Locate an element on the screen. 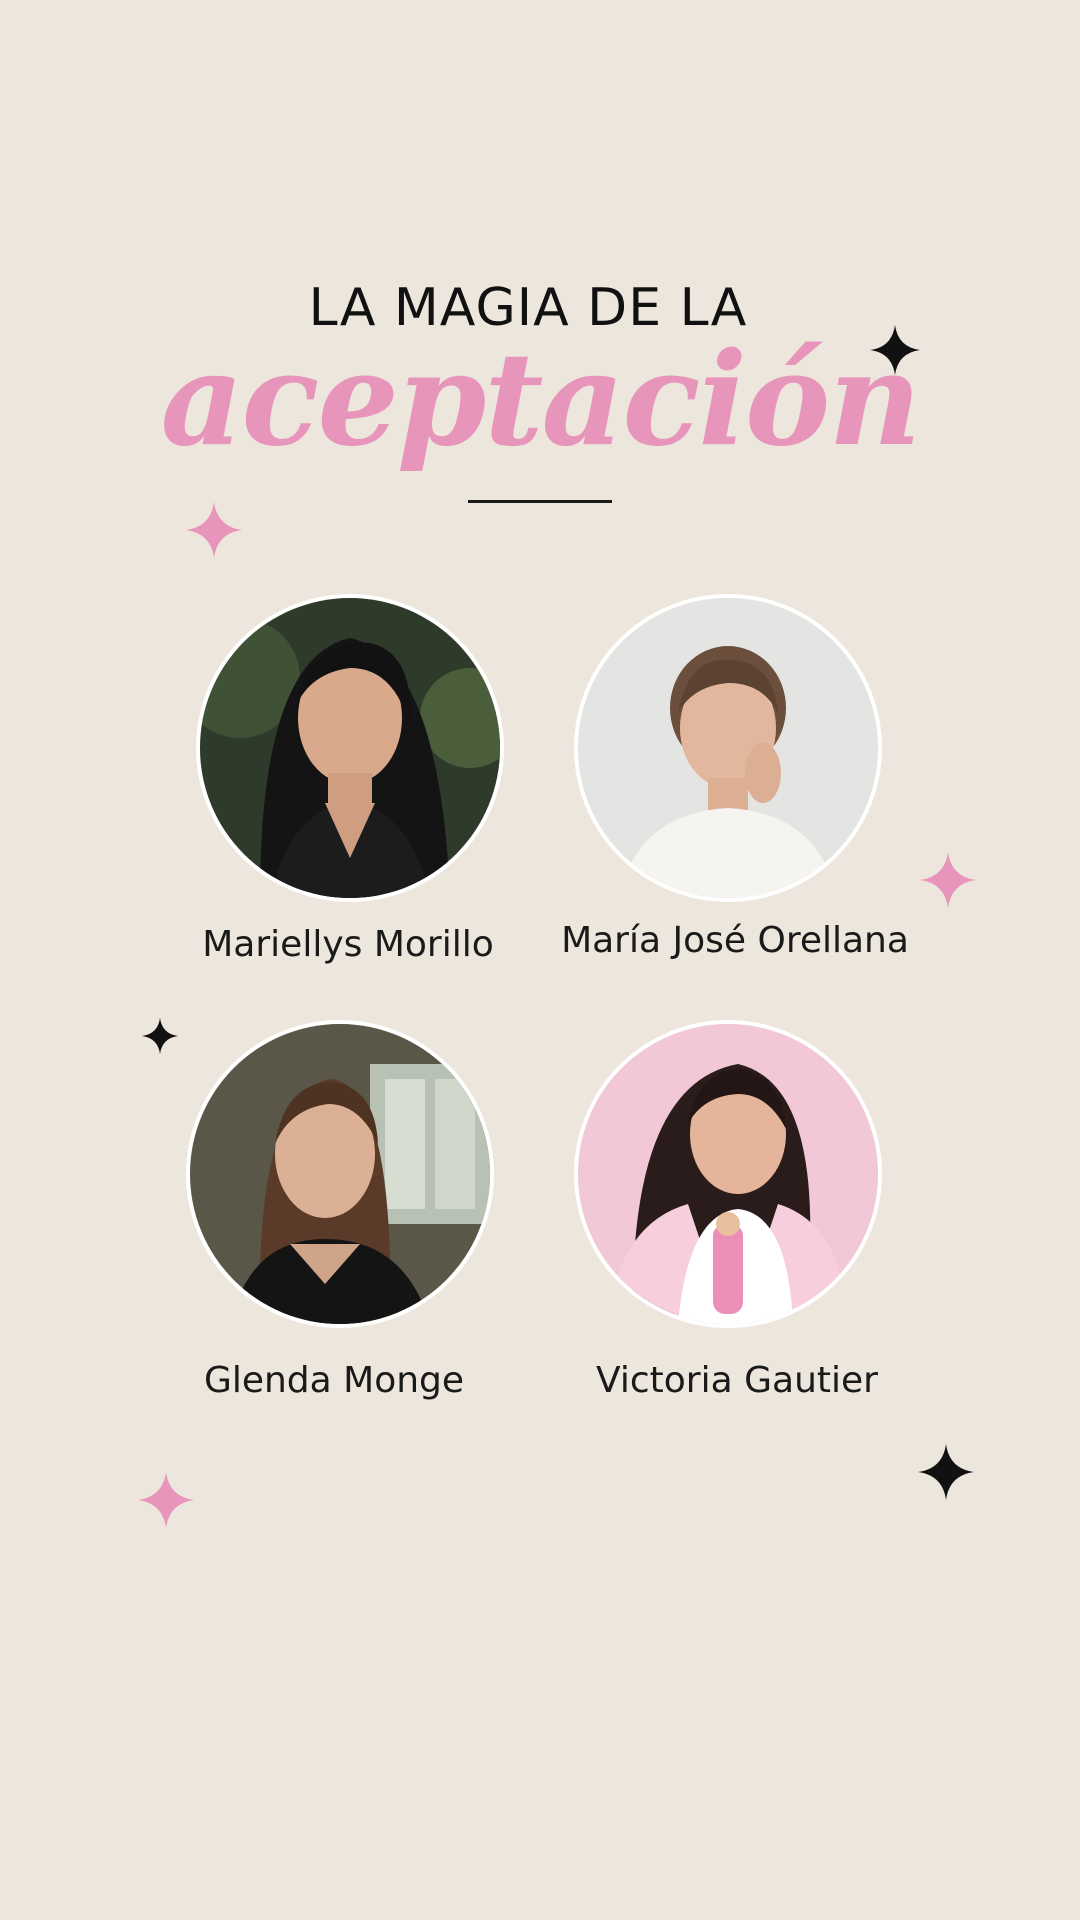  person-name-2: María José Orellana is located at coordinates (735, 940).